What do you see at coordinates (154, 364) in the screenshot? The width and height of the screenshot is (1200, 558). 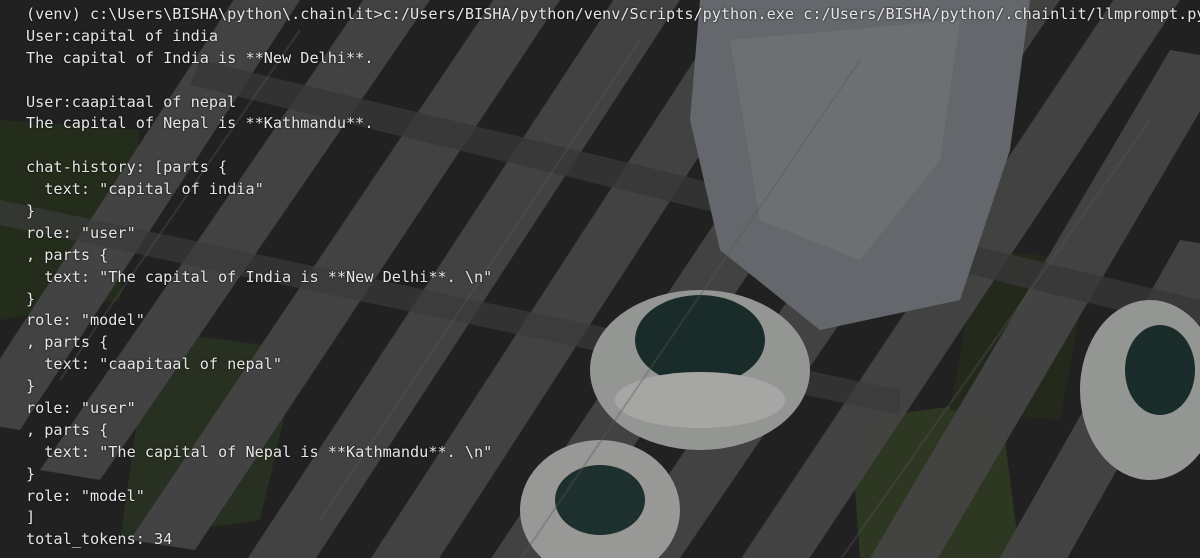 I see `output-line: text: "caapitaal of nepal"` at bounding box center [154, 364].